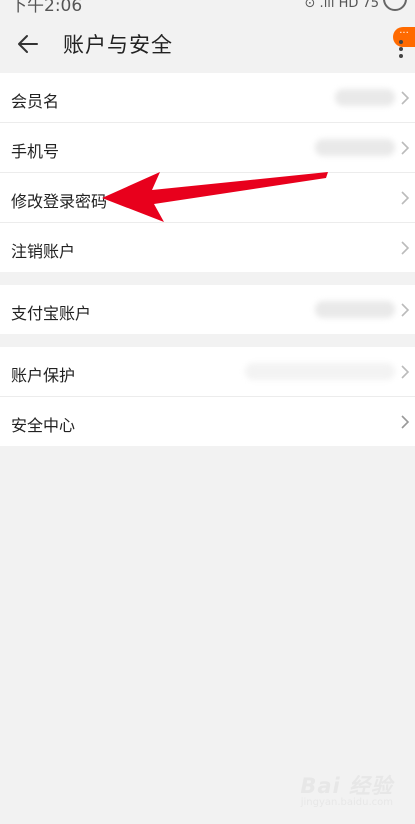  I want to click on back-arrow-icon, so click(28, 44).